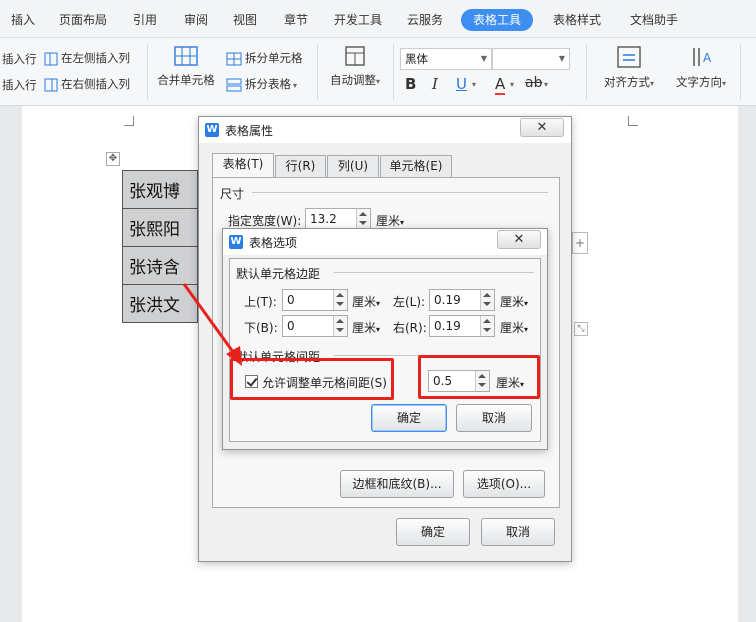 This screenshot has width=756, height=622. What do you see at coordinates (19, 85) in the screenshot?
I see `insert-row-below-button: 插入行` at bounding box center [19, 85].